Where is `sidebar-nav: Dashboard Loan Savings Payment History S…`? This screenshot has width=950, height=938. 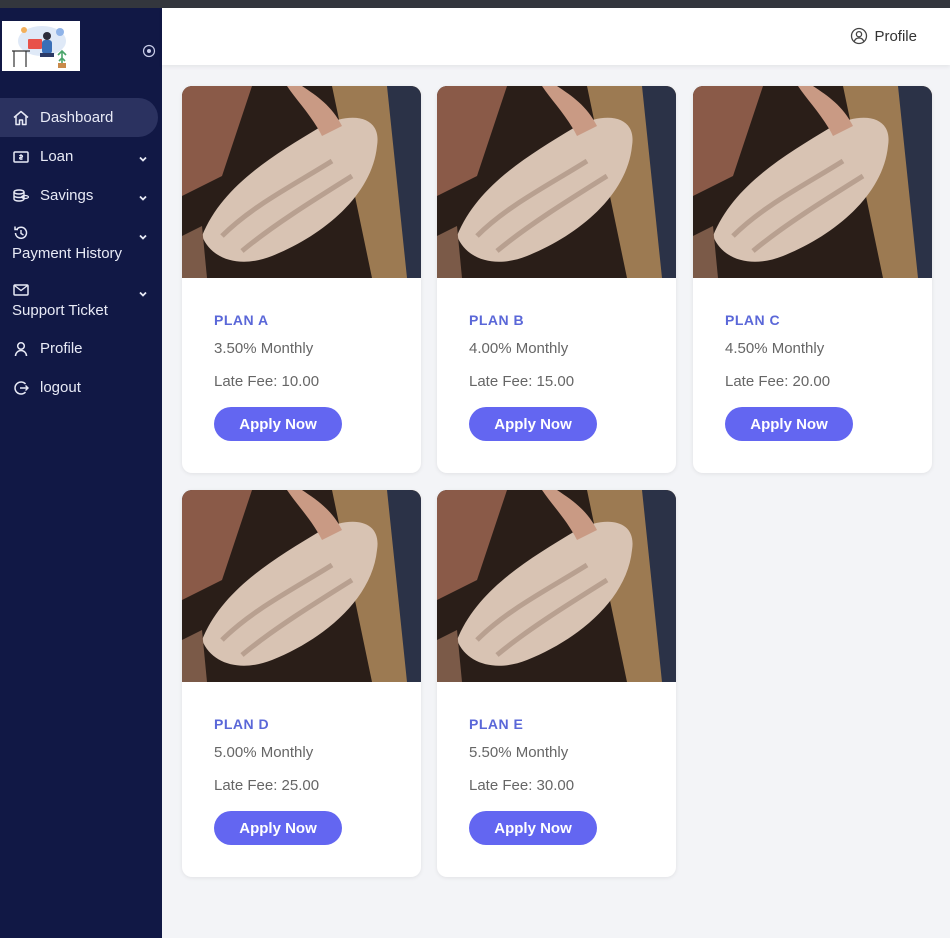 sidebar-nav: Dashboard Loan Savings Payment History S… is located at coordinates (81, 252).